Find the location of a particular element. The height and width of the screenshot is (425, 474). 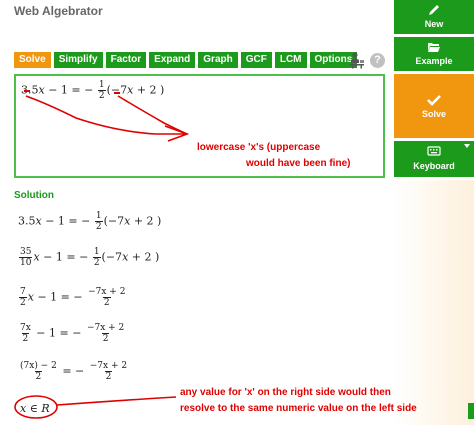

tab-expand: Expand is located at coordinates (172, 60).